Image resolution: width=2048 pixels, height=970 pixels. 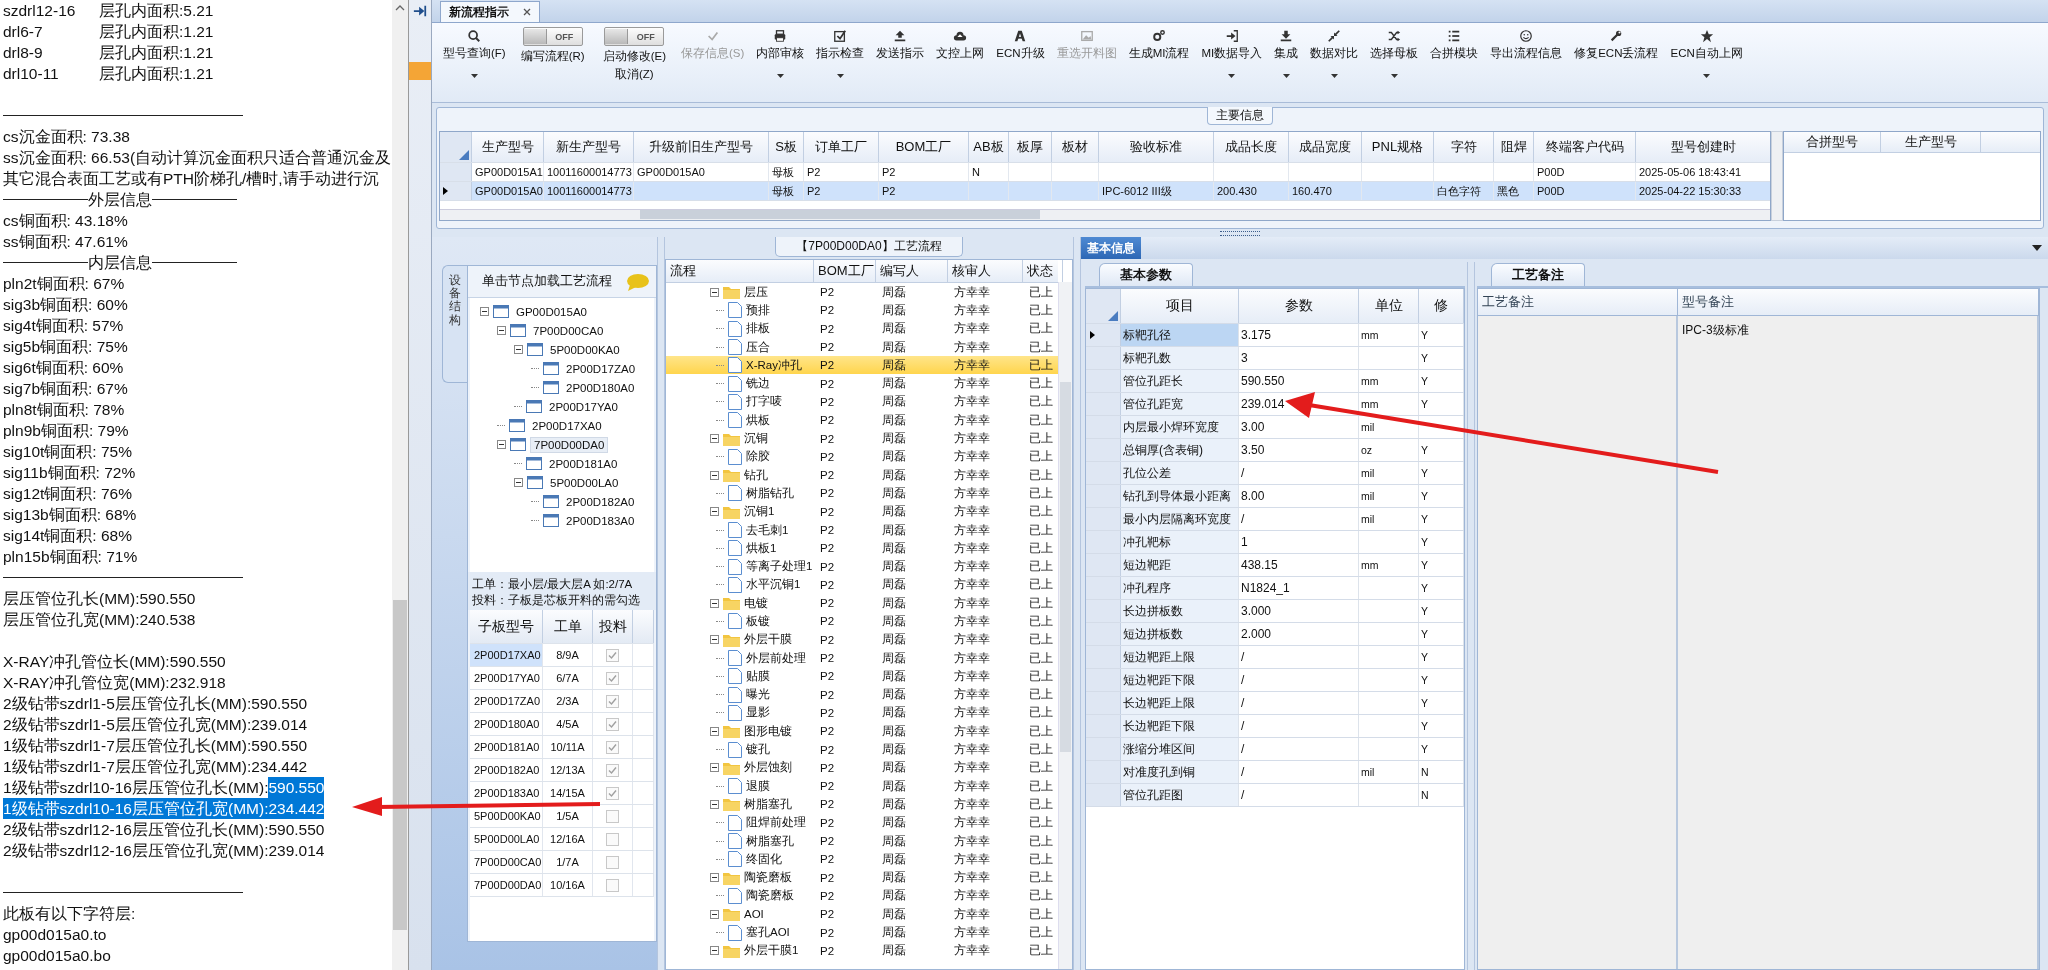 What do you see at coordinates (862, 950) in the screenshot?
I see `process-row: 外层干膜1 P2 周磊 方幸幸 已上` at bounding box center [862, 950].